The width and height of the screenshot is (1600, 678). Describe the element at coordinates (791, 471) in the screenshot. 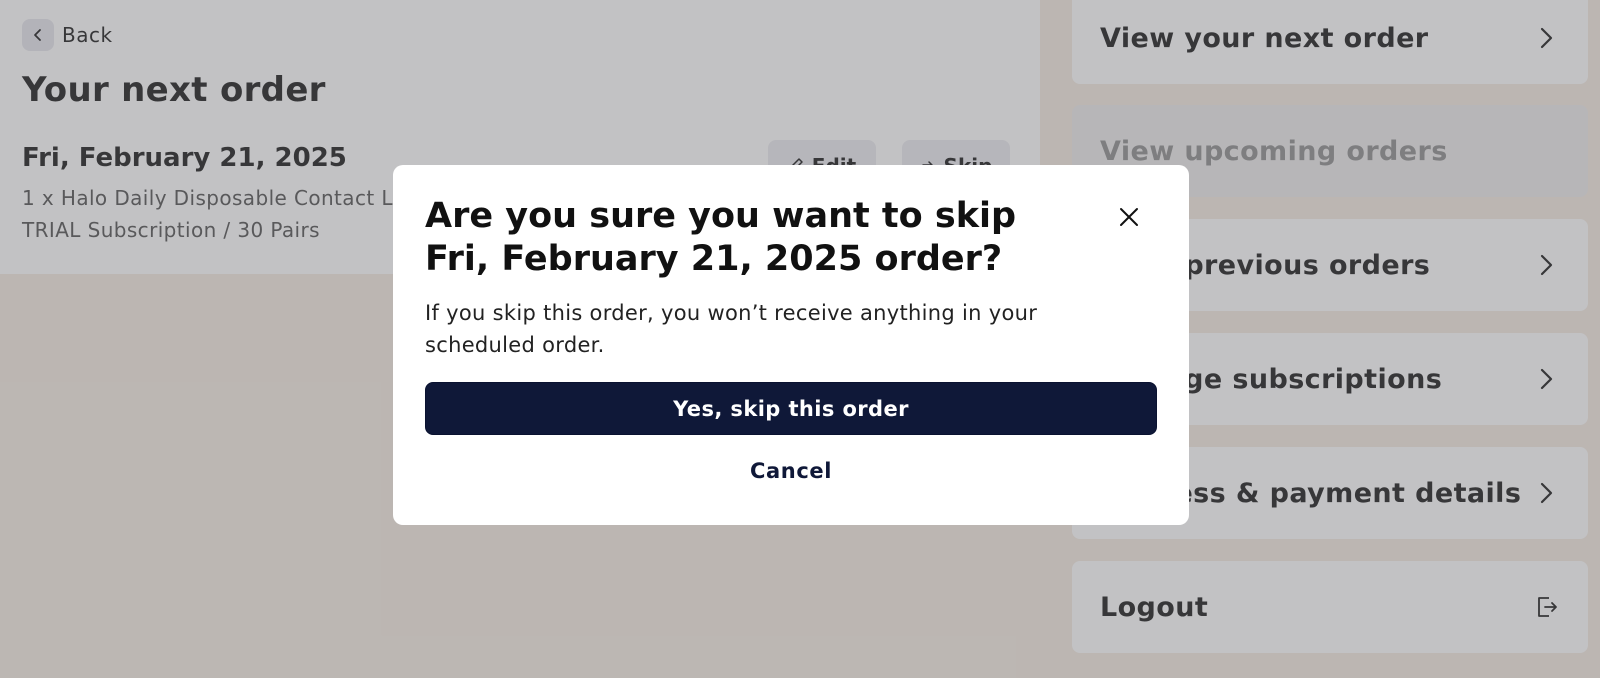

I see `cancel-button: Cancel` at that location.